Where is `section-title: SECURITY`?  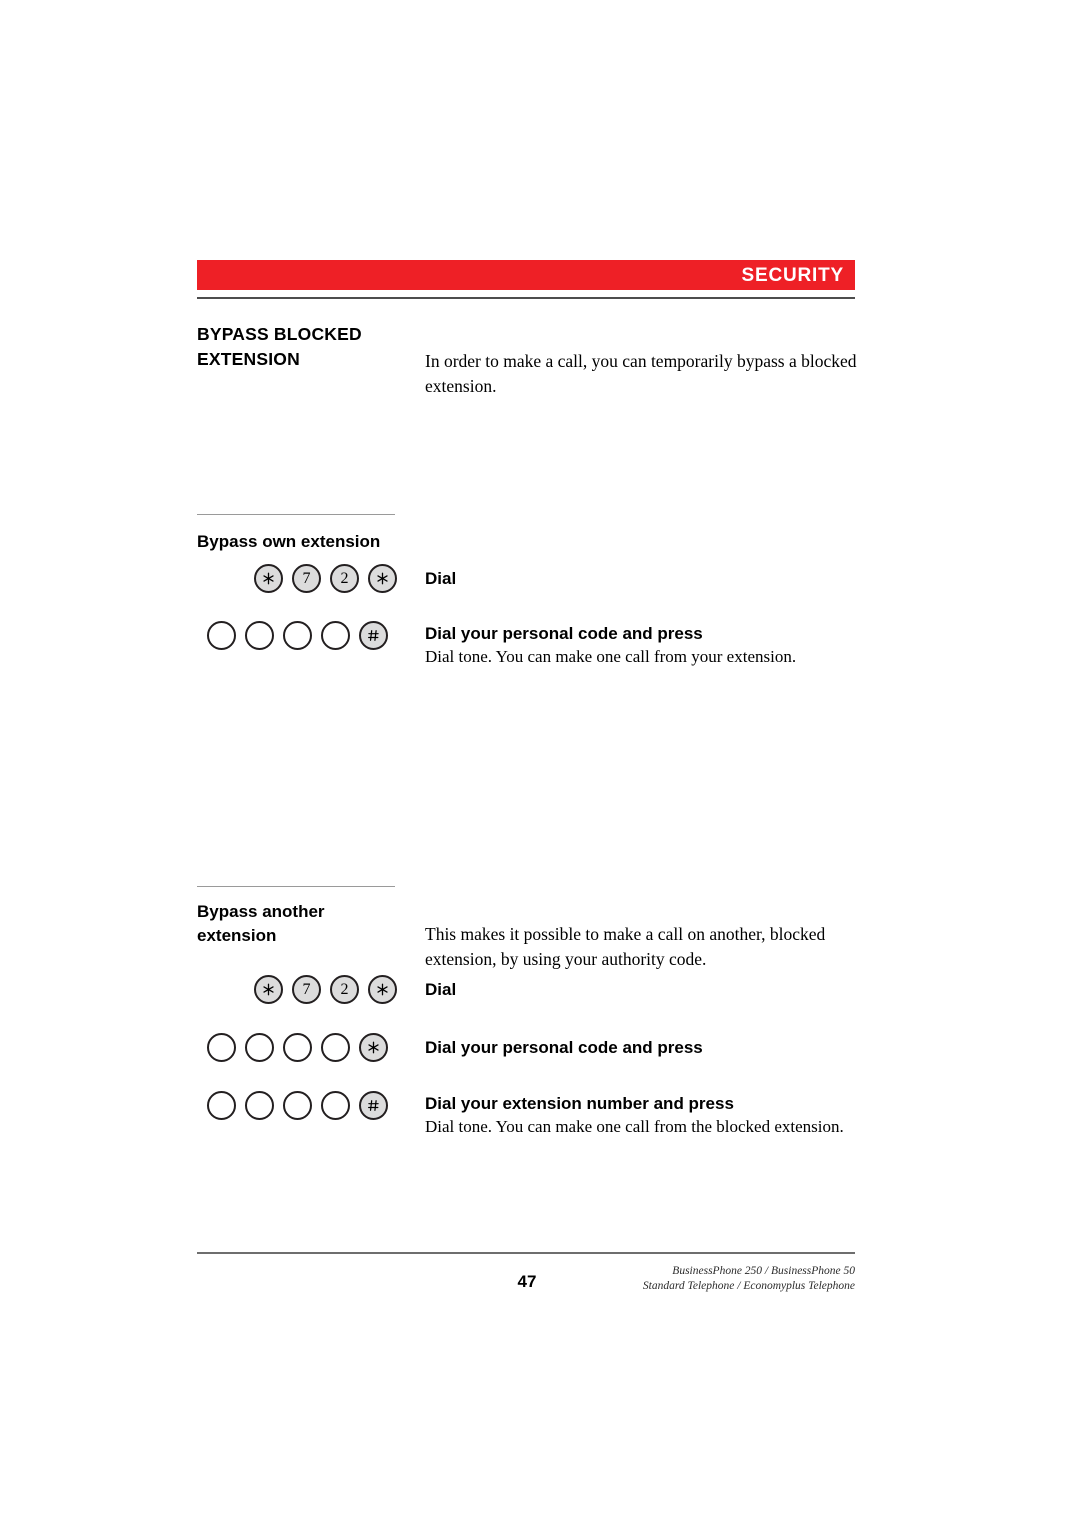
section-title: SECURITY is located at coordinates (792, 275).